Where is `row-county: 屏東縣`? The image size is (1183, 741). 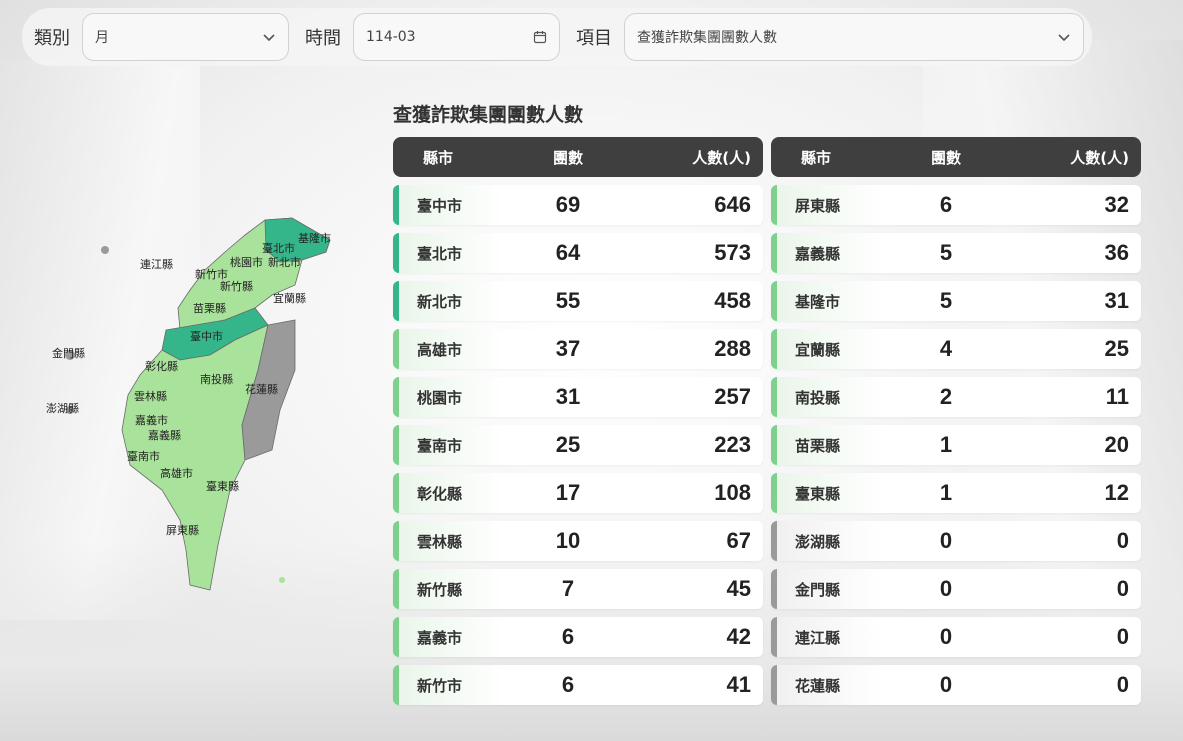
row-county: 屏東縣 is located at coordinates (818, 205).